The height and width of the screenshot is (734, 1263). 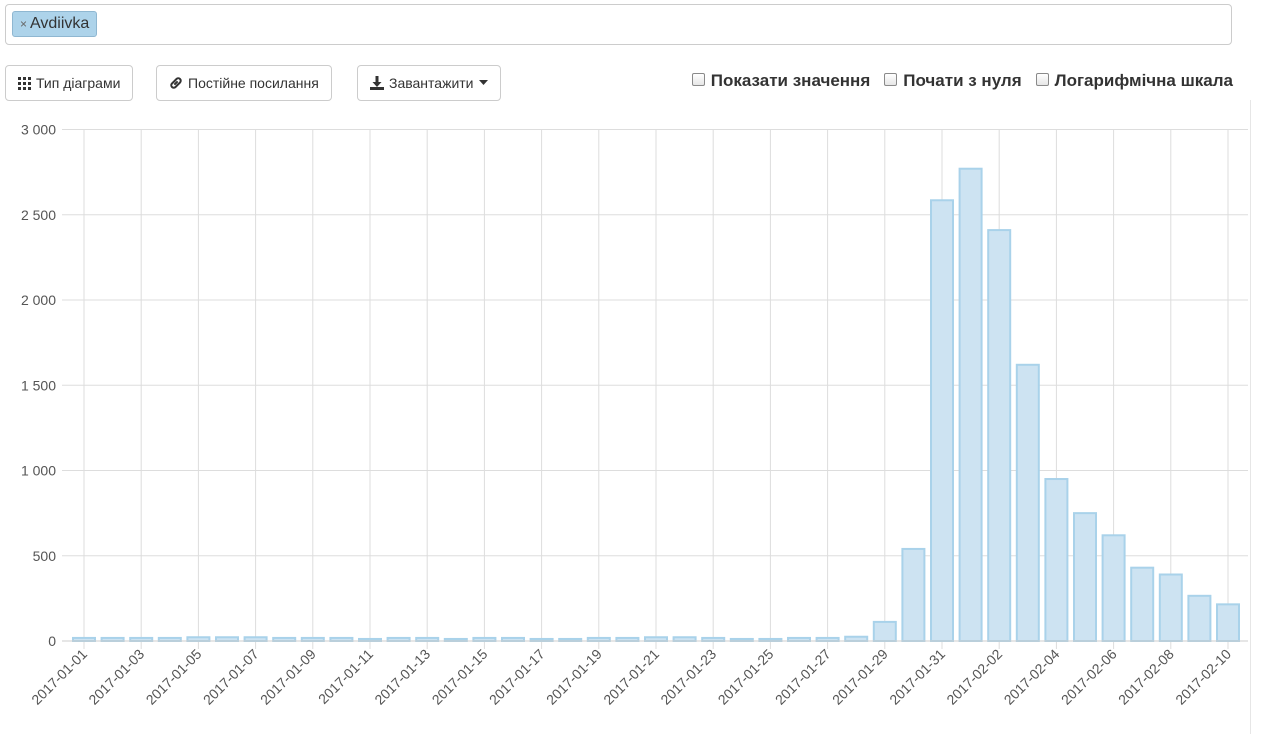 What do you see at coordinates (790, 80) in the screenshot?
I see `show-values-label: Показати значення` at bounding box center [790, 80].